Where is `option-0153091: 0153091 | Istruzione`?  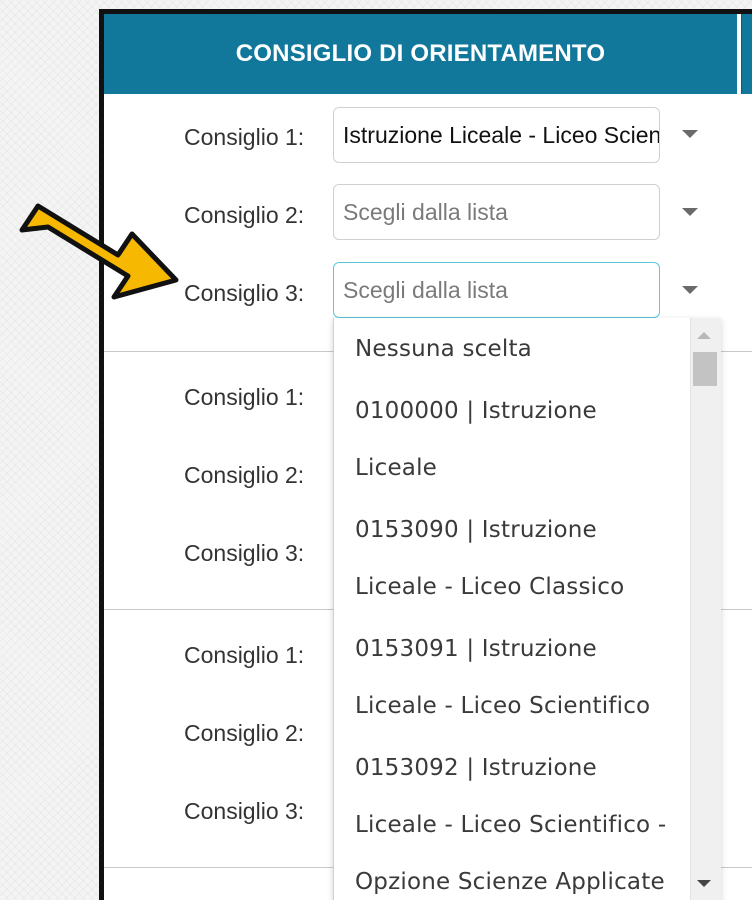 option-0153091: 0153091 | Istruzione is located at coordinates (476, 649).